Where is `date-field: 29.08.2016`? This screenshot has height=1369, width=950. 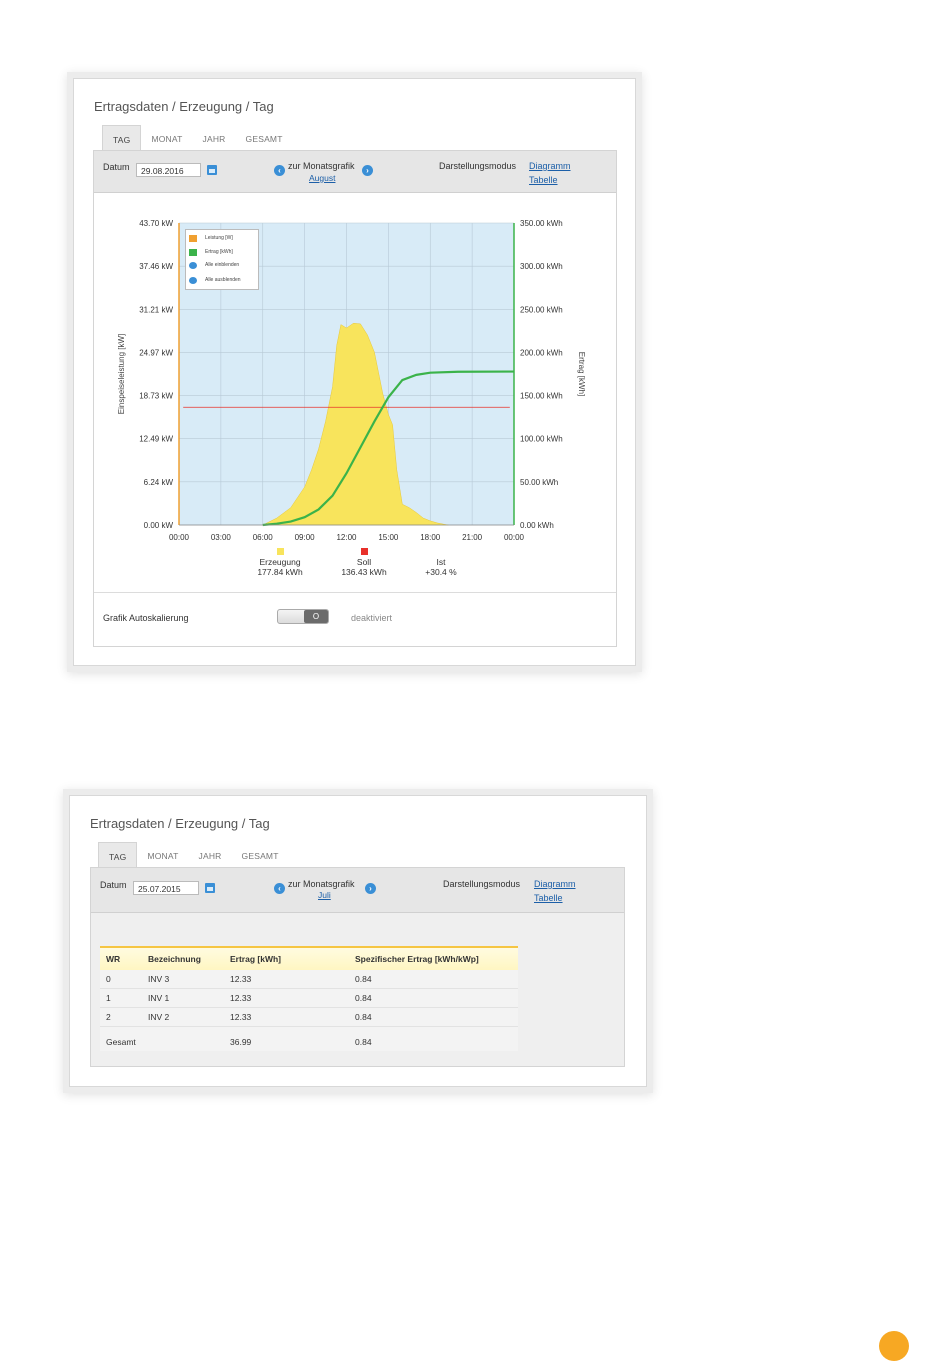 date-field: 29.08.2016 is located at coordinates (168, 170).